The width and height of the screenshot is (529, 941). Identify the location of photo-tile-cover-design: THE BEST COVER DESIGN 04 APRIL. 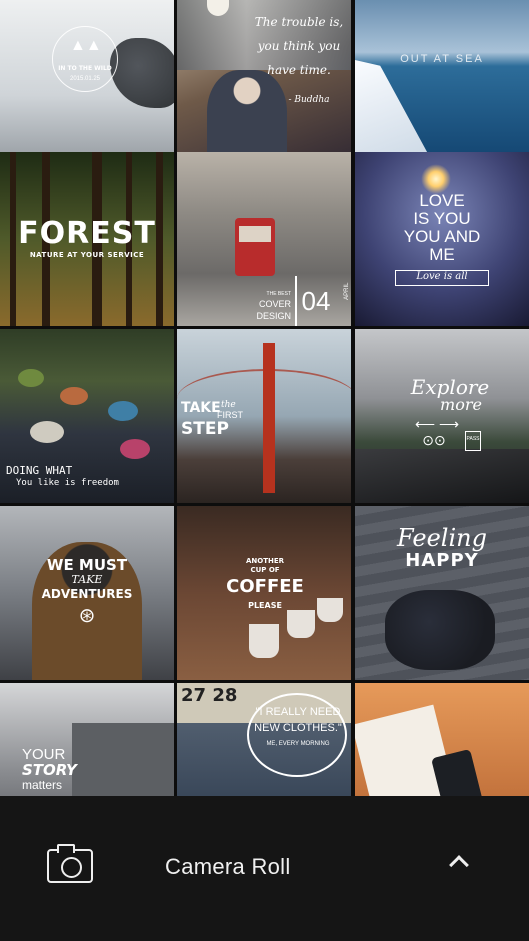
(264, 239).